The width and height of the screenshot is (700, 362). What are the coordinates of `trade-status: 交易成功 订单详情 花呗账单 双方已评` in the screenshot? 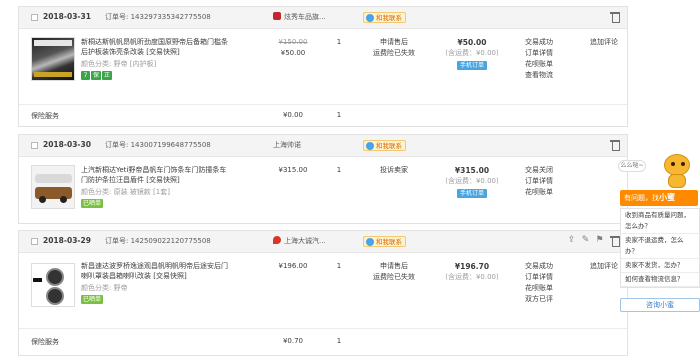 It's located at (539, 283).